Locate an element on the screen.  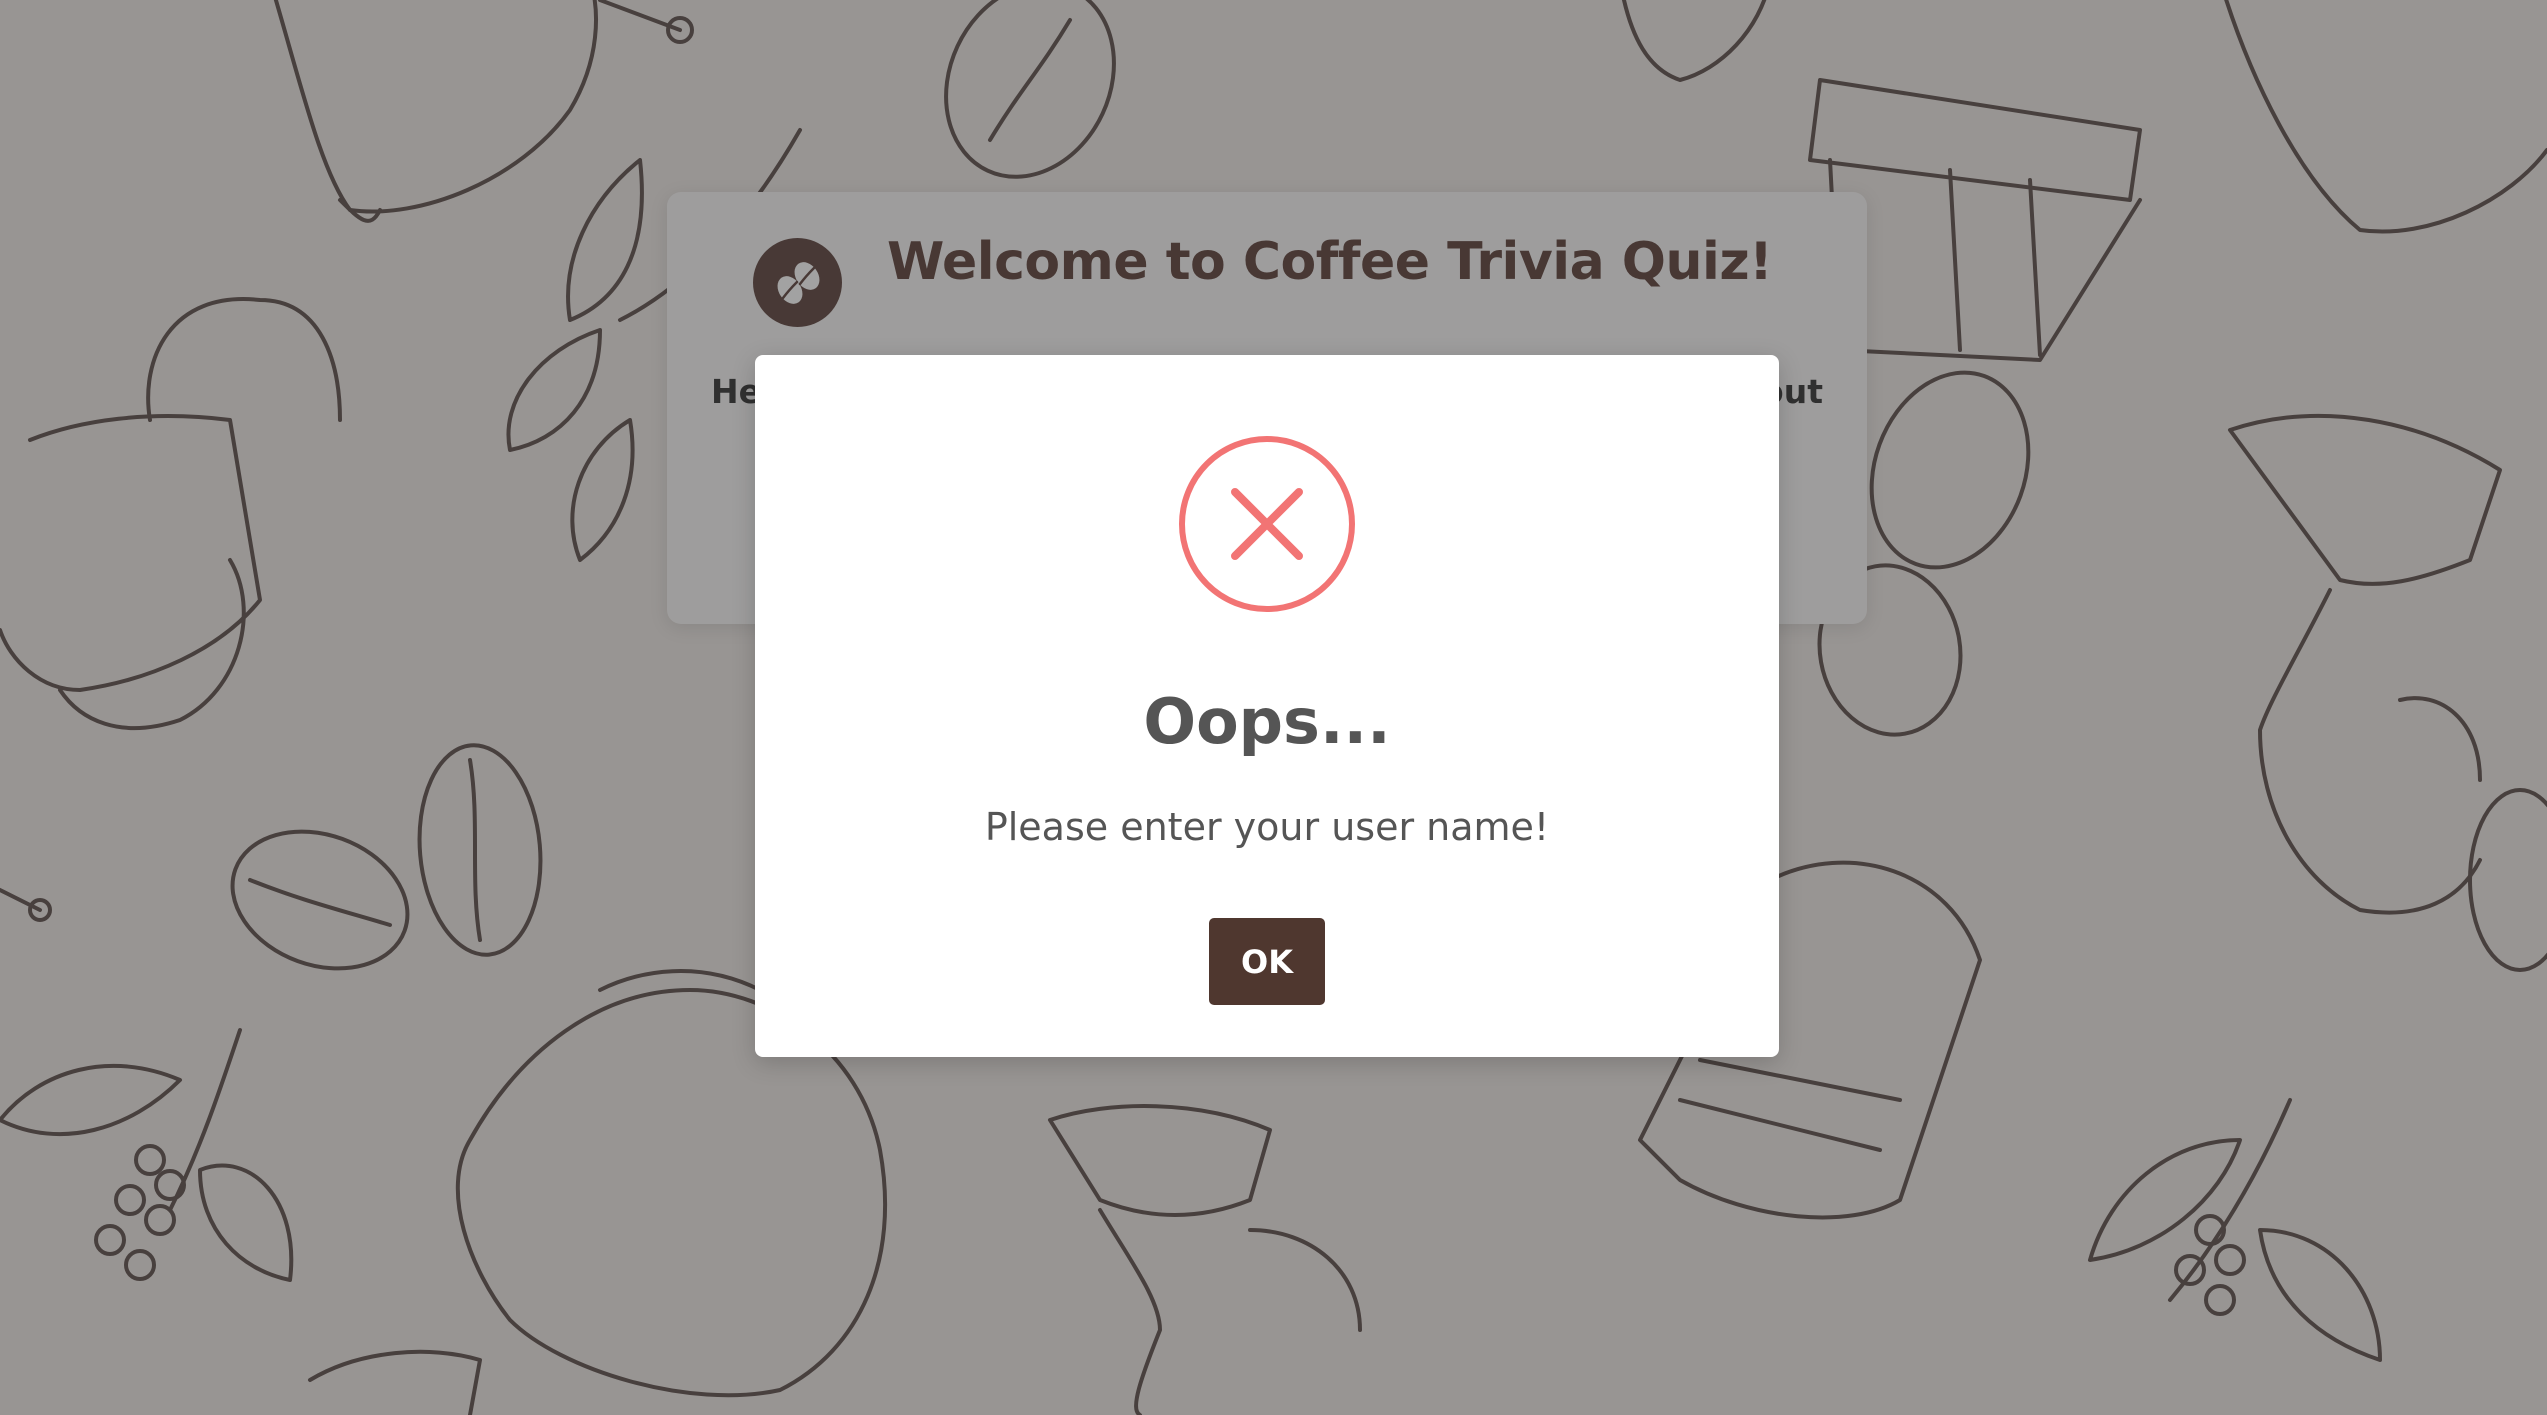
dialog-message: Please enter your user name! is located at coordinates (1267, 827).